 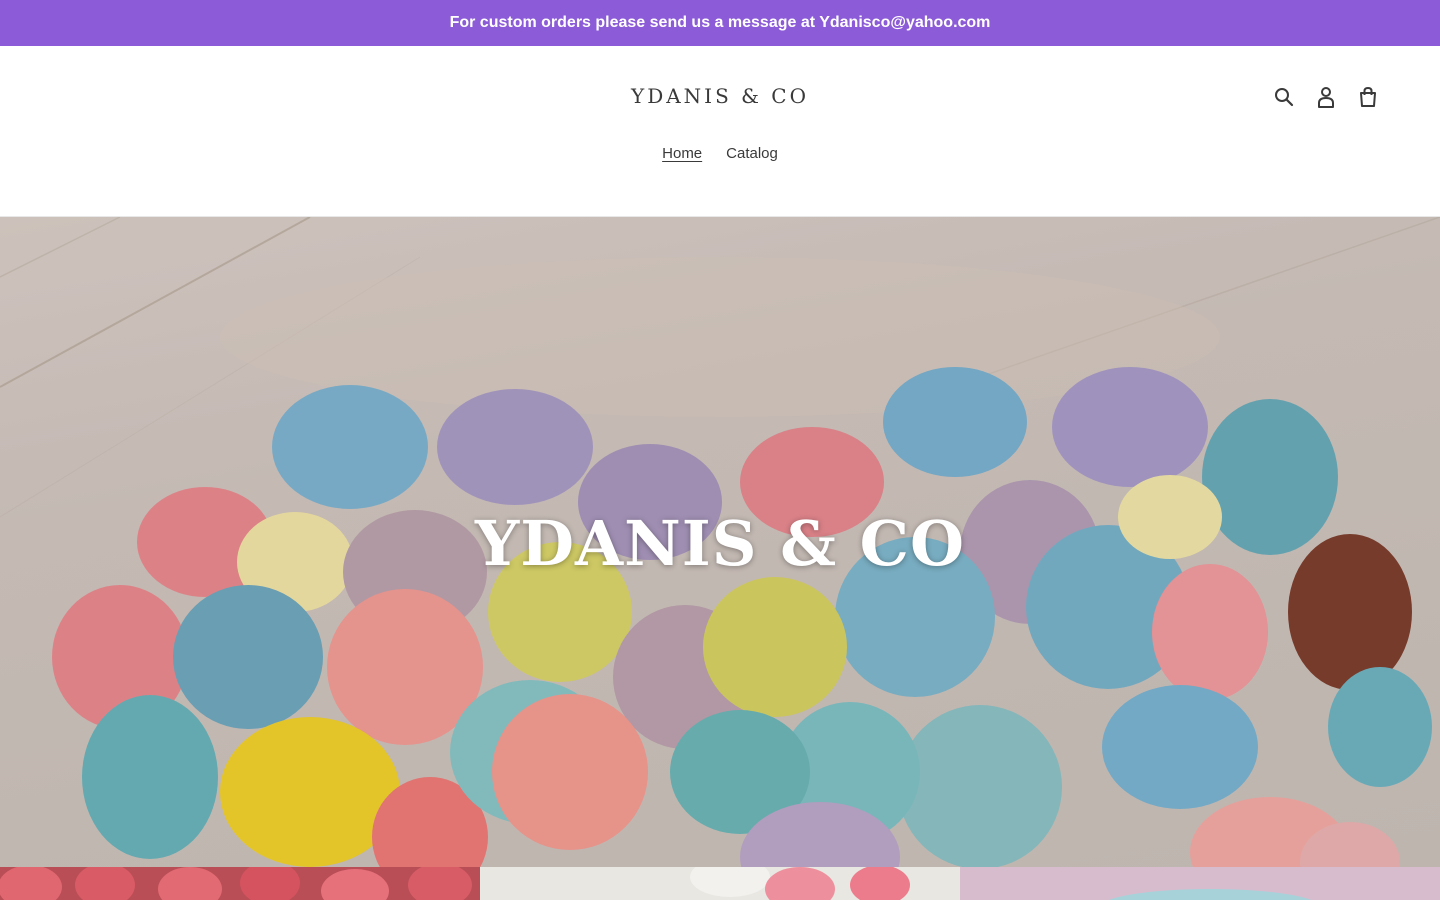 What do you see at coordinates (1368, 97) in the screenshot?
I see `cart-icon` at bounding box center [1368, 97].